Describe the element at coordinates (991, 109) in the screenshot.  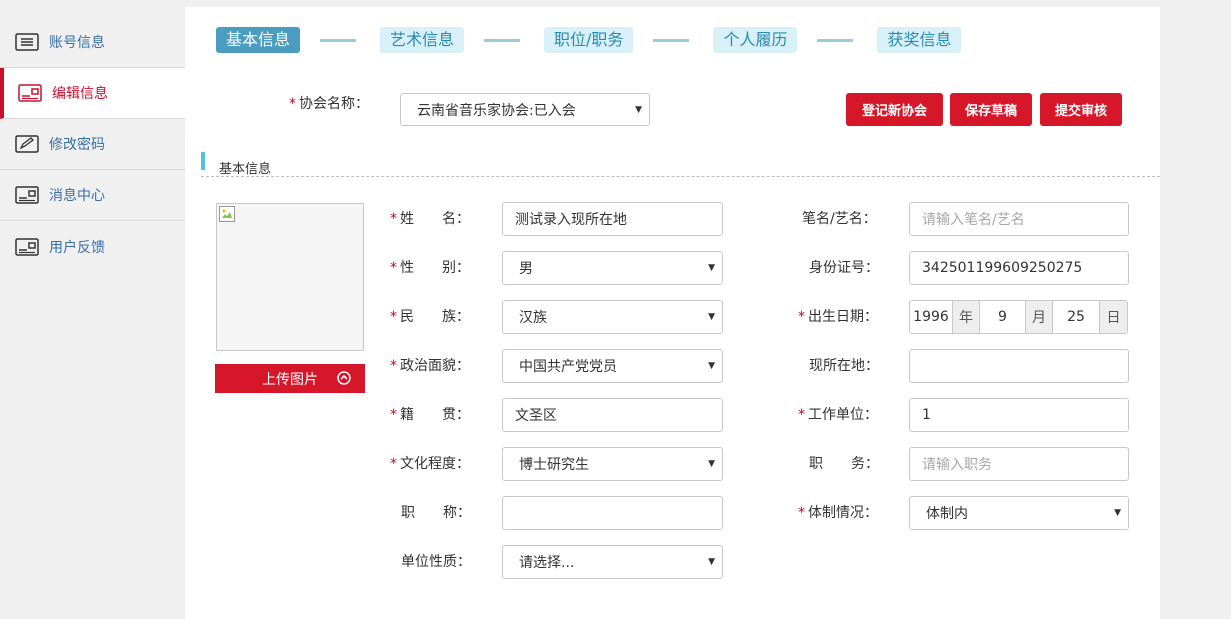
I see `save-draft-button: 保存草稿` at that location.